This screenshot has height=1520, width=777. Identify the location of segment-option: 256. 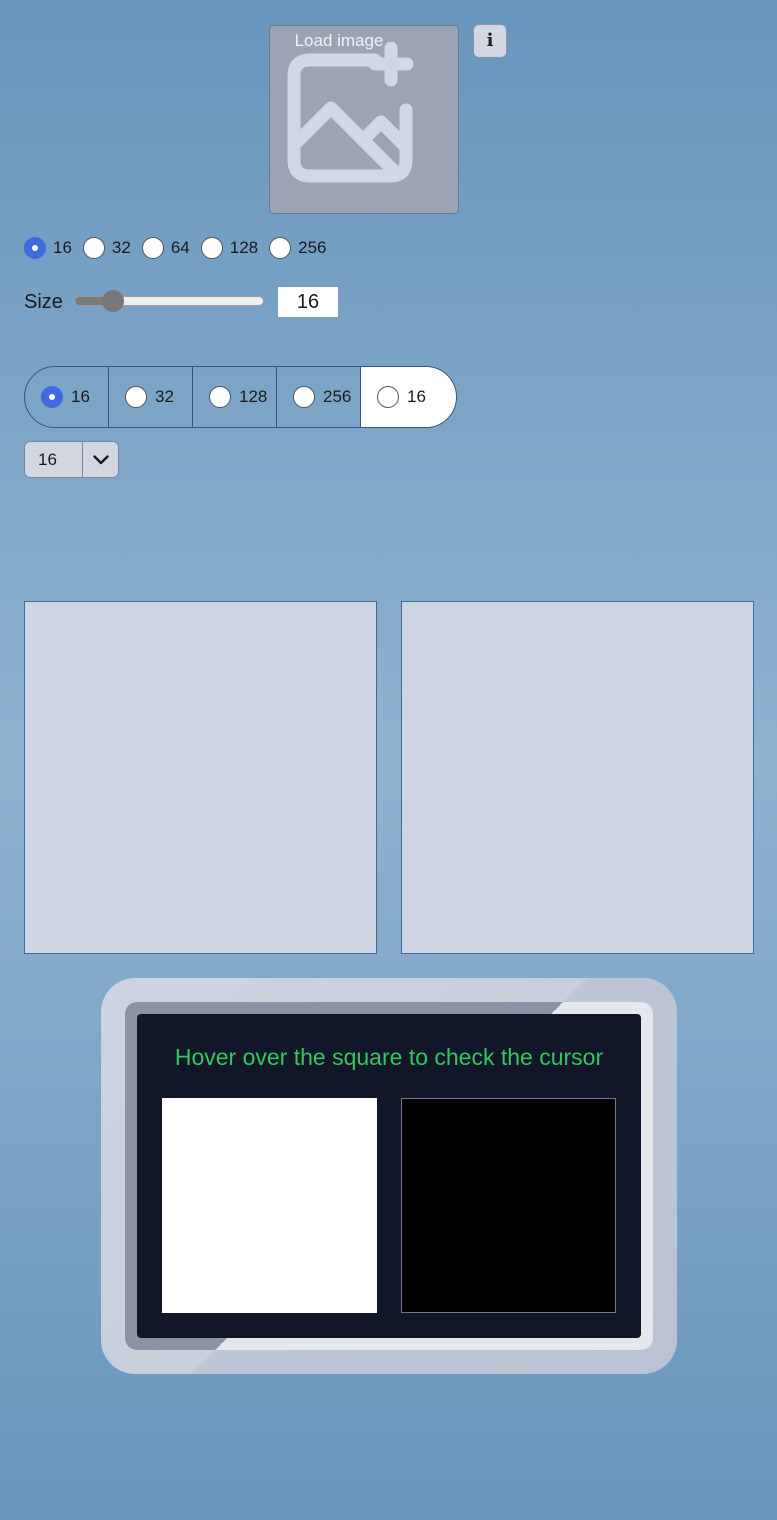
(319, 397).